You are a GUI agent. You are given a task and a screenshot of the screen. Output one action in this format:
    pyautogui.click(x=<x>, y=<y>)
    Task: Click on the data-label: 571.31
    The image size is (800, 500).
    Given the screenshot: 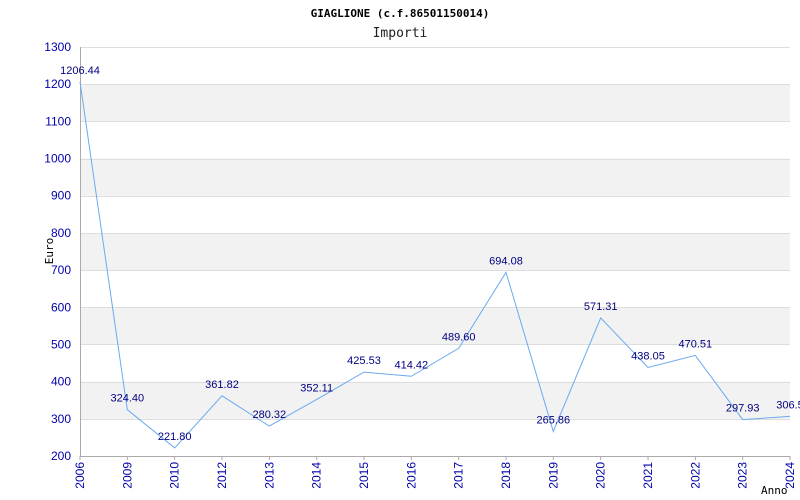 What is the action you would take?
    pyautogui.click(x=601, y=307)
    